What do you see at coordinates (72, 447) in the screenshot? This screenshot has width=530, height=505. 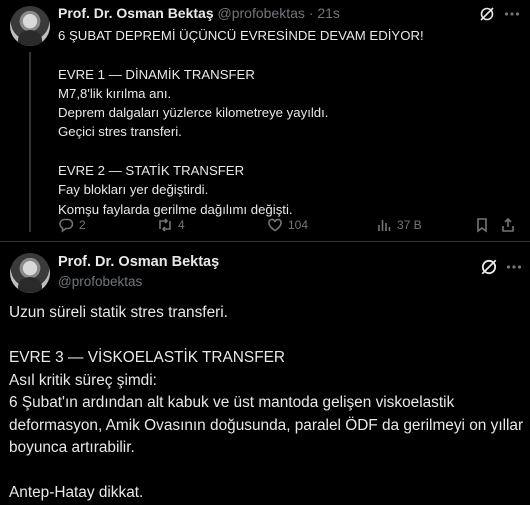 I see `tweet-text-line: boyunca artırabilir.` at bounding box center [72, 447].